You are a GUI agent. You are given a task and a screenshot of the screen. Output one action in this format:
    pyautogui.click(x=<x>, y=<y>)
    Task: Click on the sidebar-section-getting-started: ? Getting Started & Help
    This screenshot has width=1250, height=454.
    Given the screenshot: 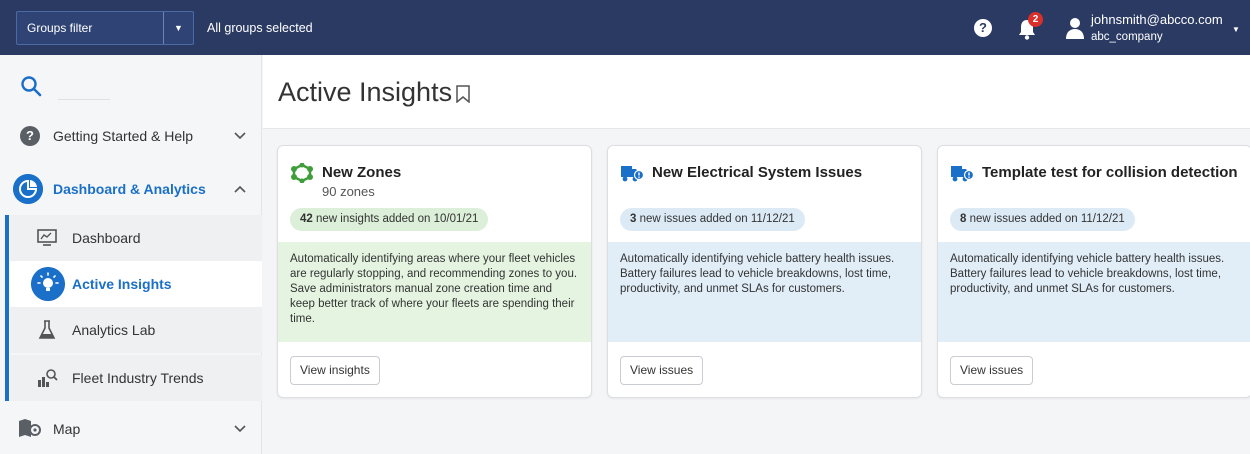 What is the action you would take?
    pyautogui.click(x=131, y=136)
    